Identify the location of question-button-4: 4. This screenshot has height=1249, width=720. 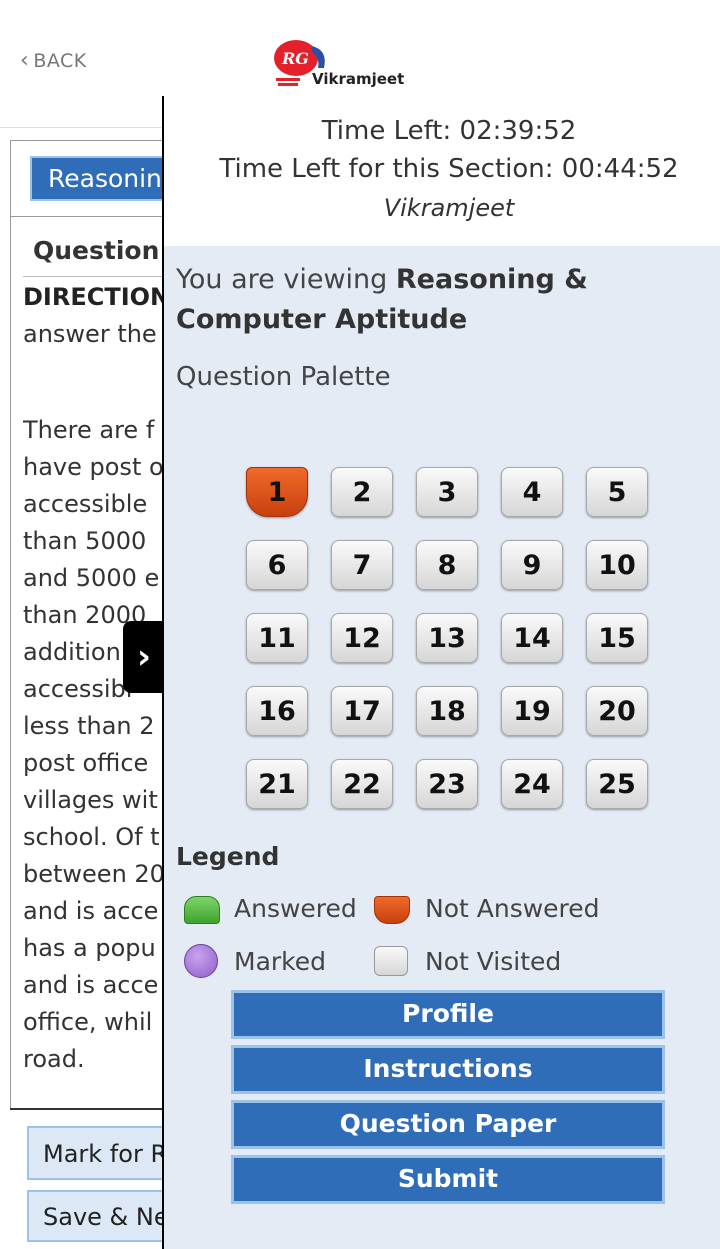
(532, 492).